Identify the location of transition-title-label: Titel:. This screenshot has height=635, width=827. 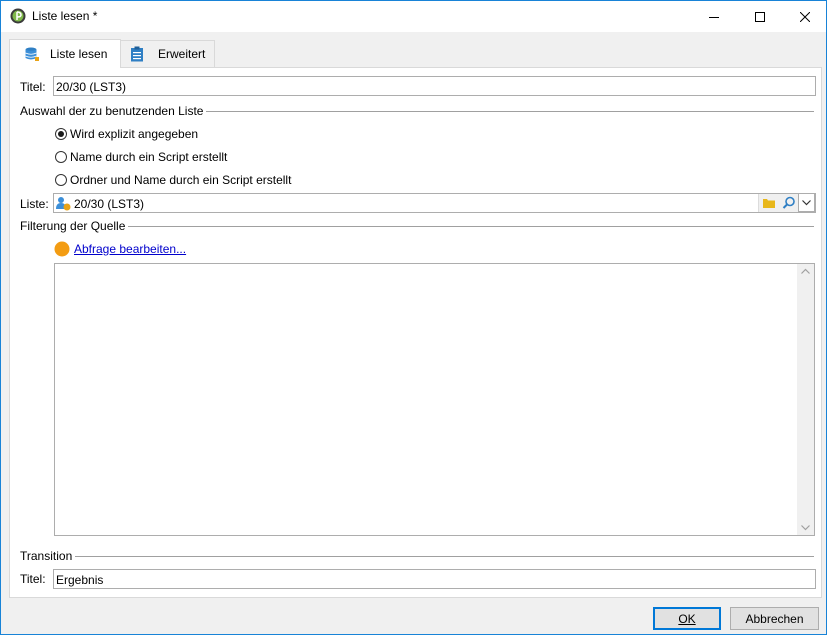
(33, 579).